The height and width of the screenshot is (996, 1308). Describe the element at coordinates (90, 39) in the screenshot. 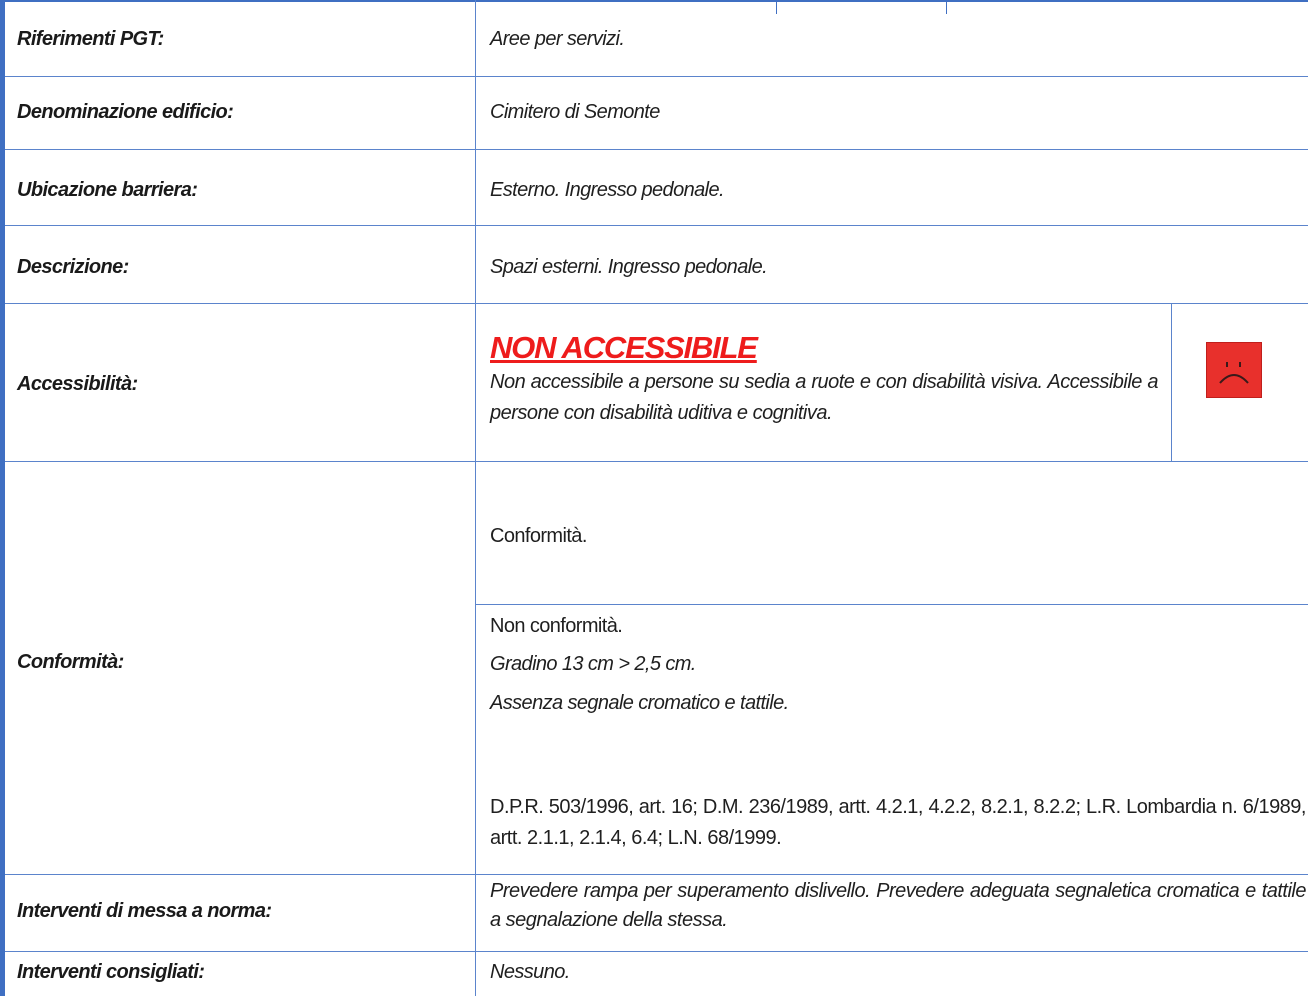

I see `riferimenti-label: Riferimenti PGT:` at that location.